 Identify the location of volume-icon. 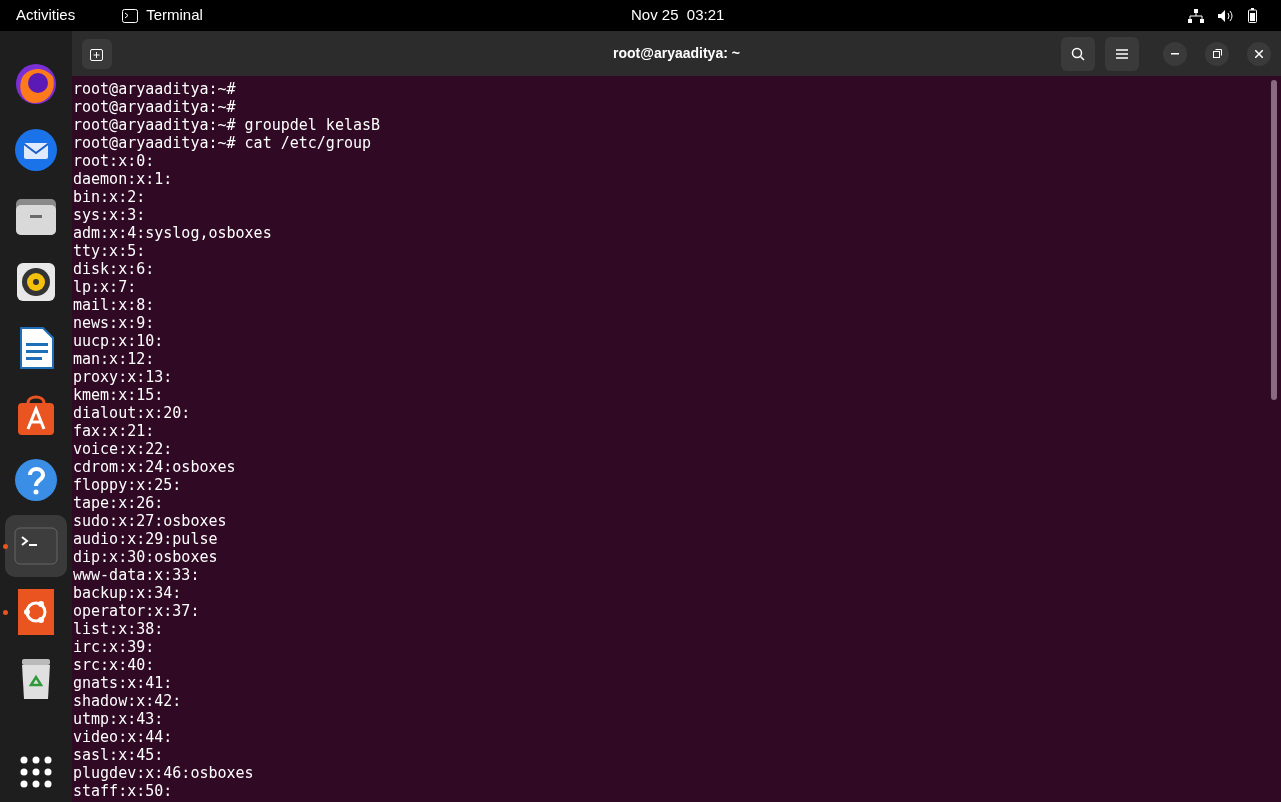
(1226, 15).